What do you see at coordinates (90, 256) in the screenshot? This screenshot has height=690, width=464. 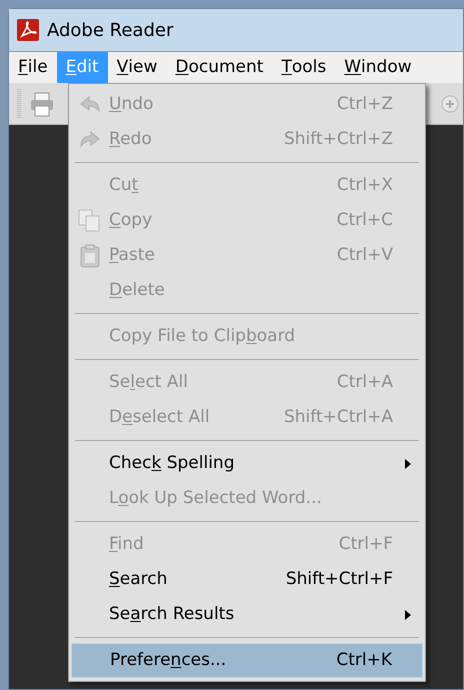 I see `clipboard-icon` at bounding box center [90, 256].